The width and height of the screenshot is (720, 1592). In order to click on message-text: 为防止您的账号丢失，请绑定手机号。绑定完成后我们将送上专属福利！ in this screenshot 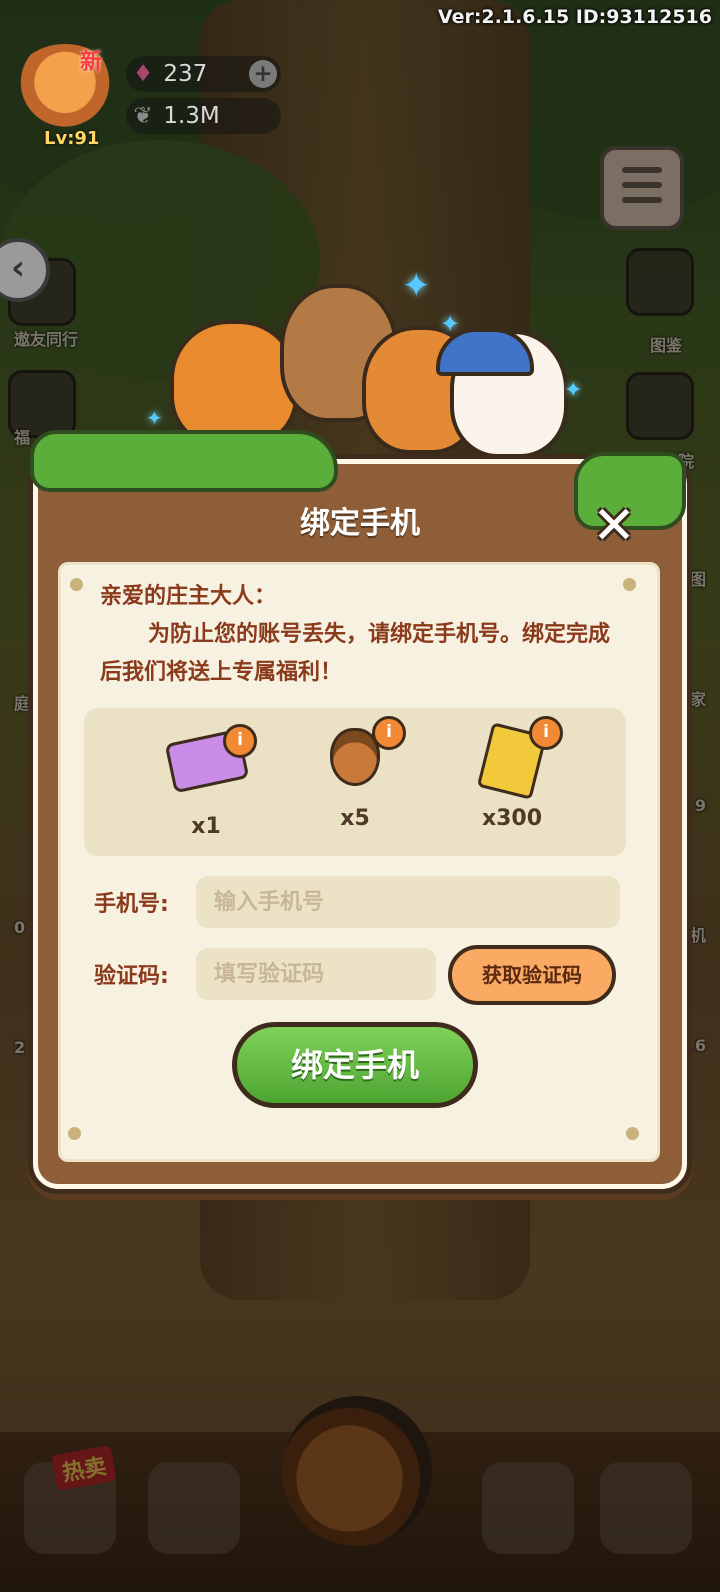, I will do `click(355, 653)`.